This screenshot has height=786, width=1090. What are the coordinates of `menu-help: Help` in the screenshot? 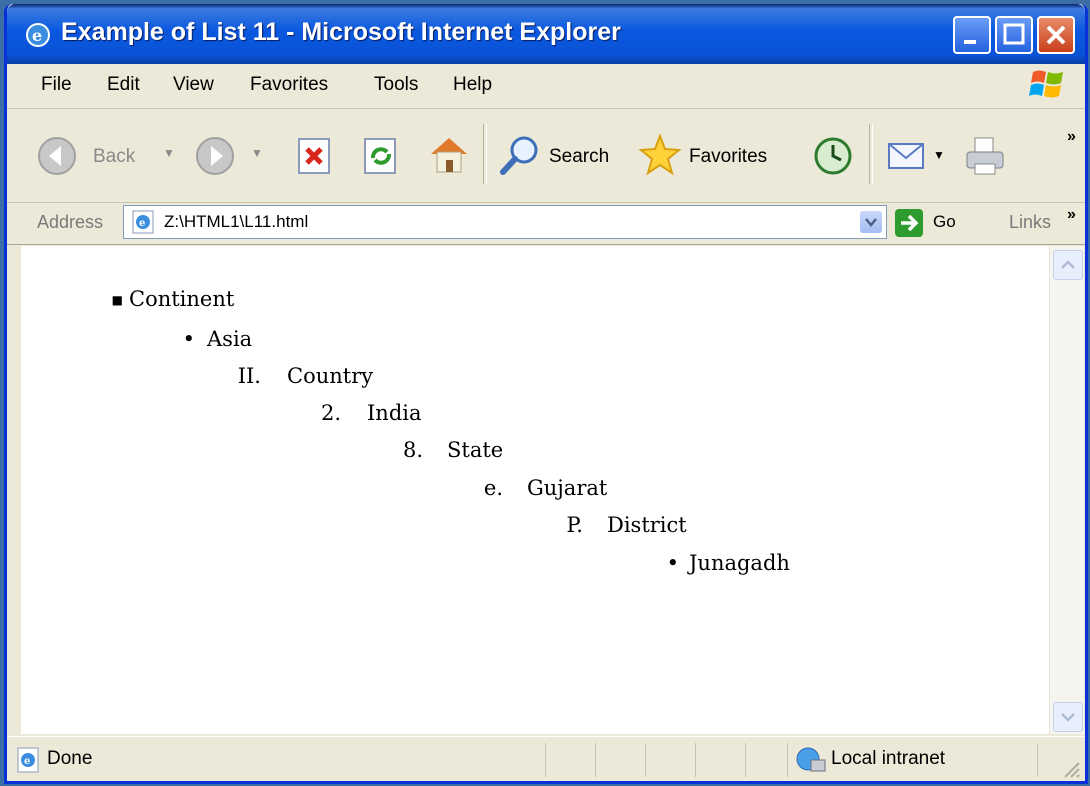 It's located at (472, 85).